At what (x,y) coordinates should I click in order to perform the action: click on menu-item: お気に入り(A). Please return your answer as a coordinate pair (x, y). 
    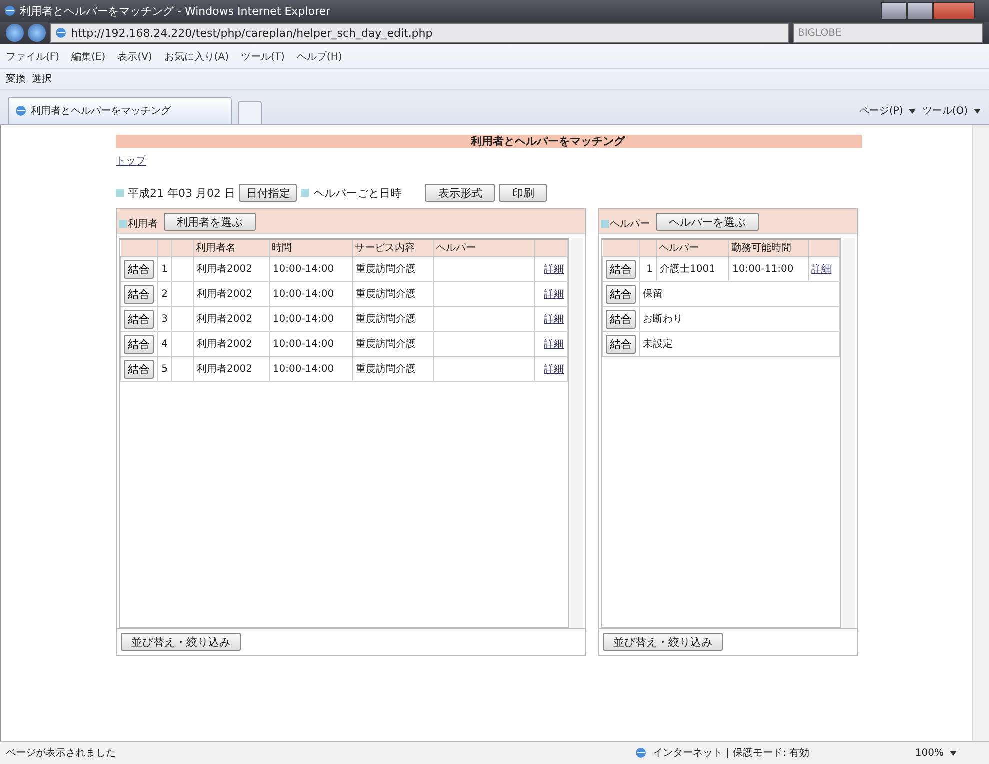
    Looking at the image, I should click on (196, 57).